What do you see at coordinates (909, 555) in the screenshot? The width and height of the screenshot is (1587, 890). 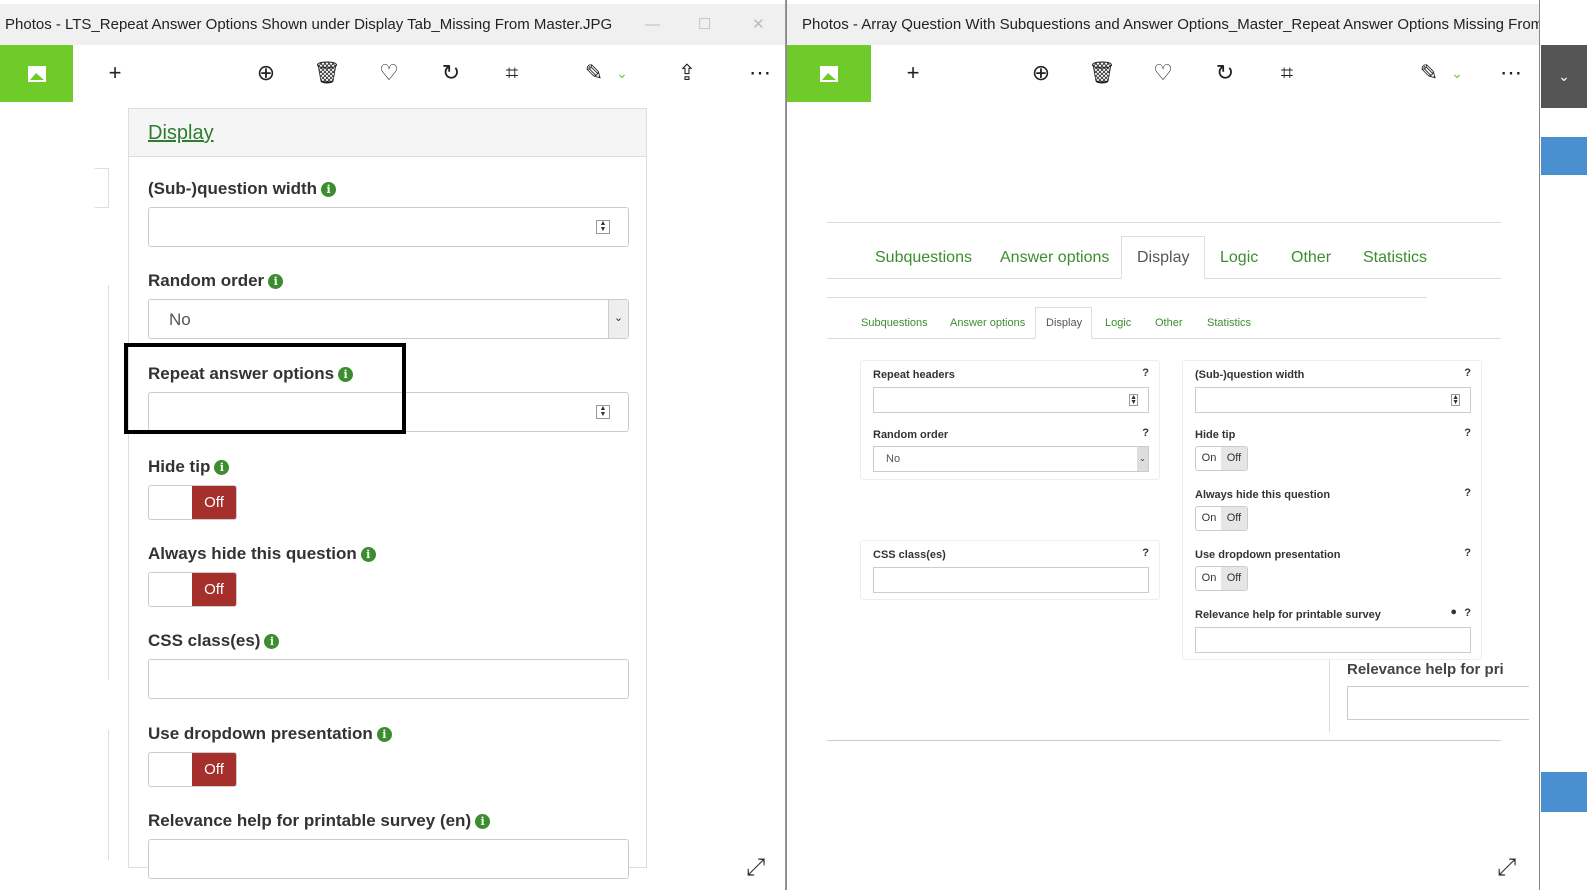 I see `field-label: CSS class(es)` at bounding box center [909, 555].